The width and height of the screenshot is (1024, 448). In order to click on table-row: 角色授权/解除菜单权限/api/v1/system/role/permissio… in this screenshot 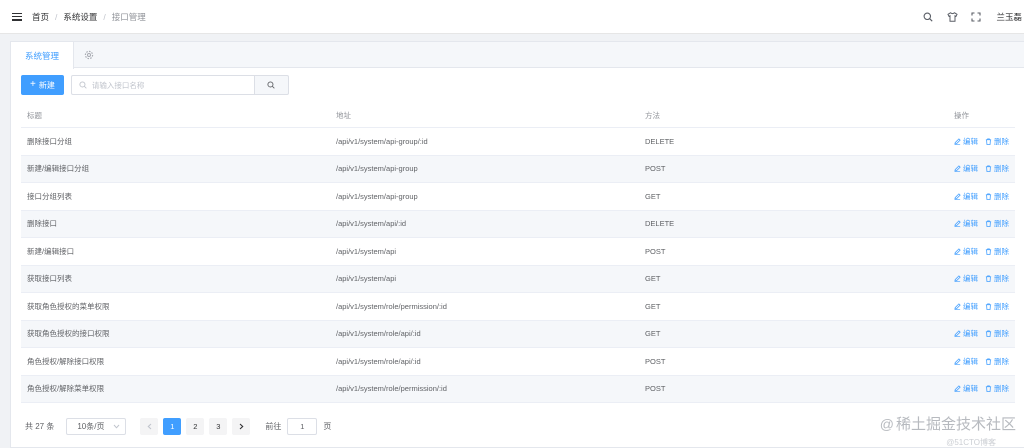, I will do `click(518, 389)`.